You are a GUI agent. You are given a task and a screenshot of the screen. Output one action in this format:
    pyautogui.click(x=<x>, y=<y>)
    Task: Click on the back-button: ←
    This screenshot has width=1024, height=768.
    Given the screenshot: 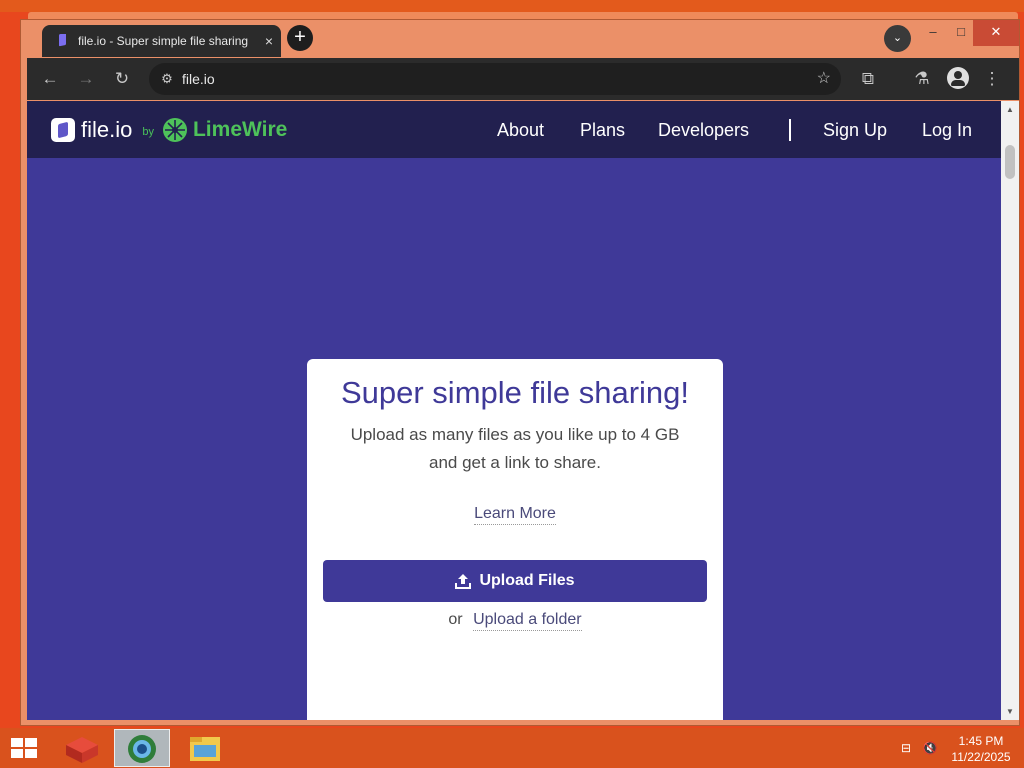 What is the action you would take?
    pyautogui.click(x=50, y=79)
    